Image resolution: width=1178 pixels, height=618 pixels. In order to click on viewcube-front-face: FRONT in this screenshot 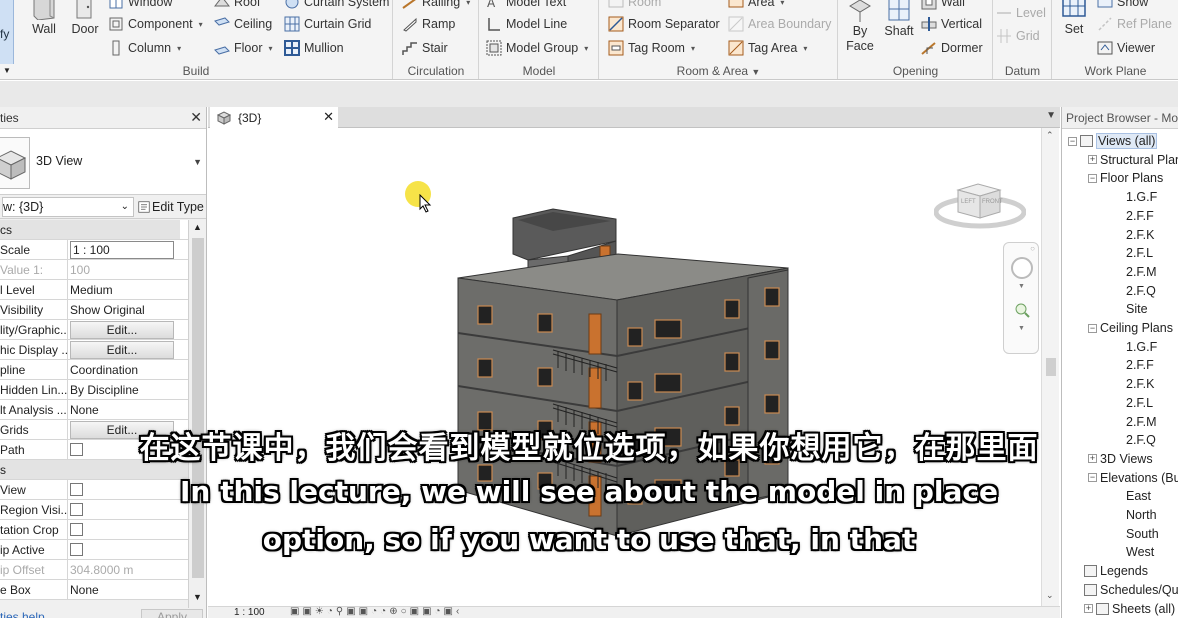, I will do `click(992, 202)`.